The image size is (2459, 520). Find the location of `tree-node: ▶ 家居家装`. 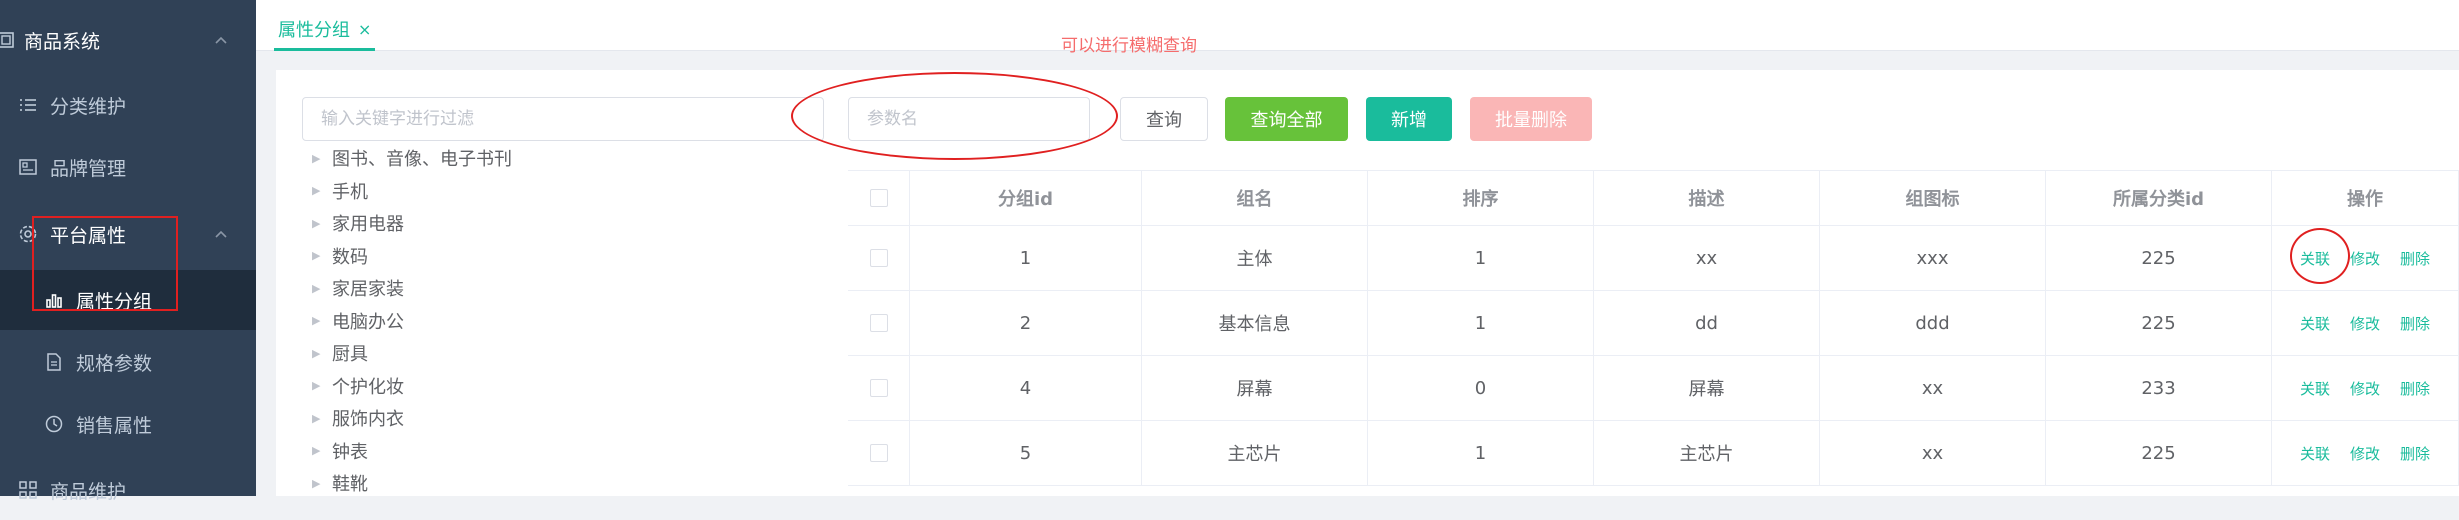

tree-node: ▶ 家居家装 is located at coordinates (562, 288).